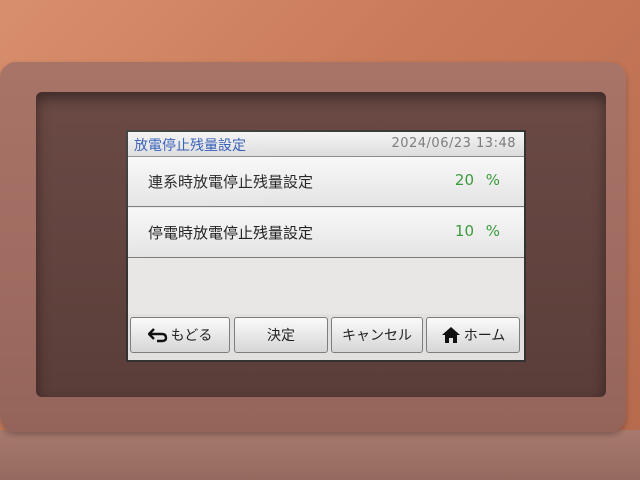  Describe the element at coordinates (326, 182) in the screenshot. I see `setting-row-grid-connected: 連系時放電停止残量設定 20 %` at that location.